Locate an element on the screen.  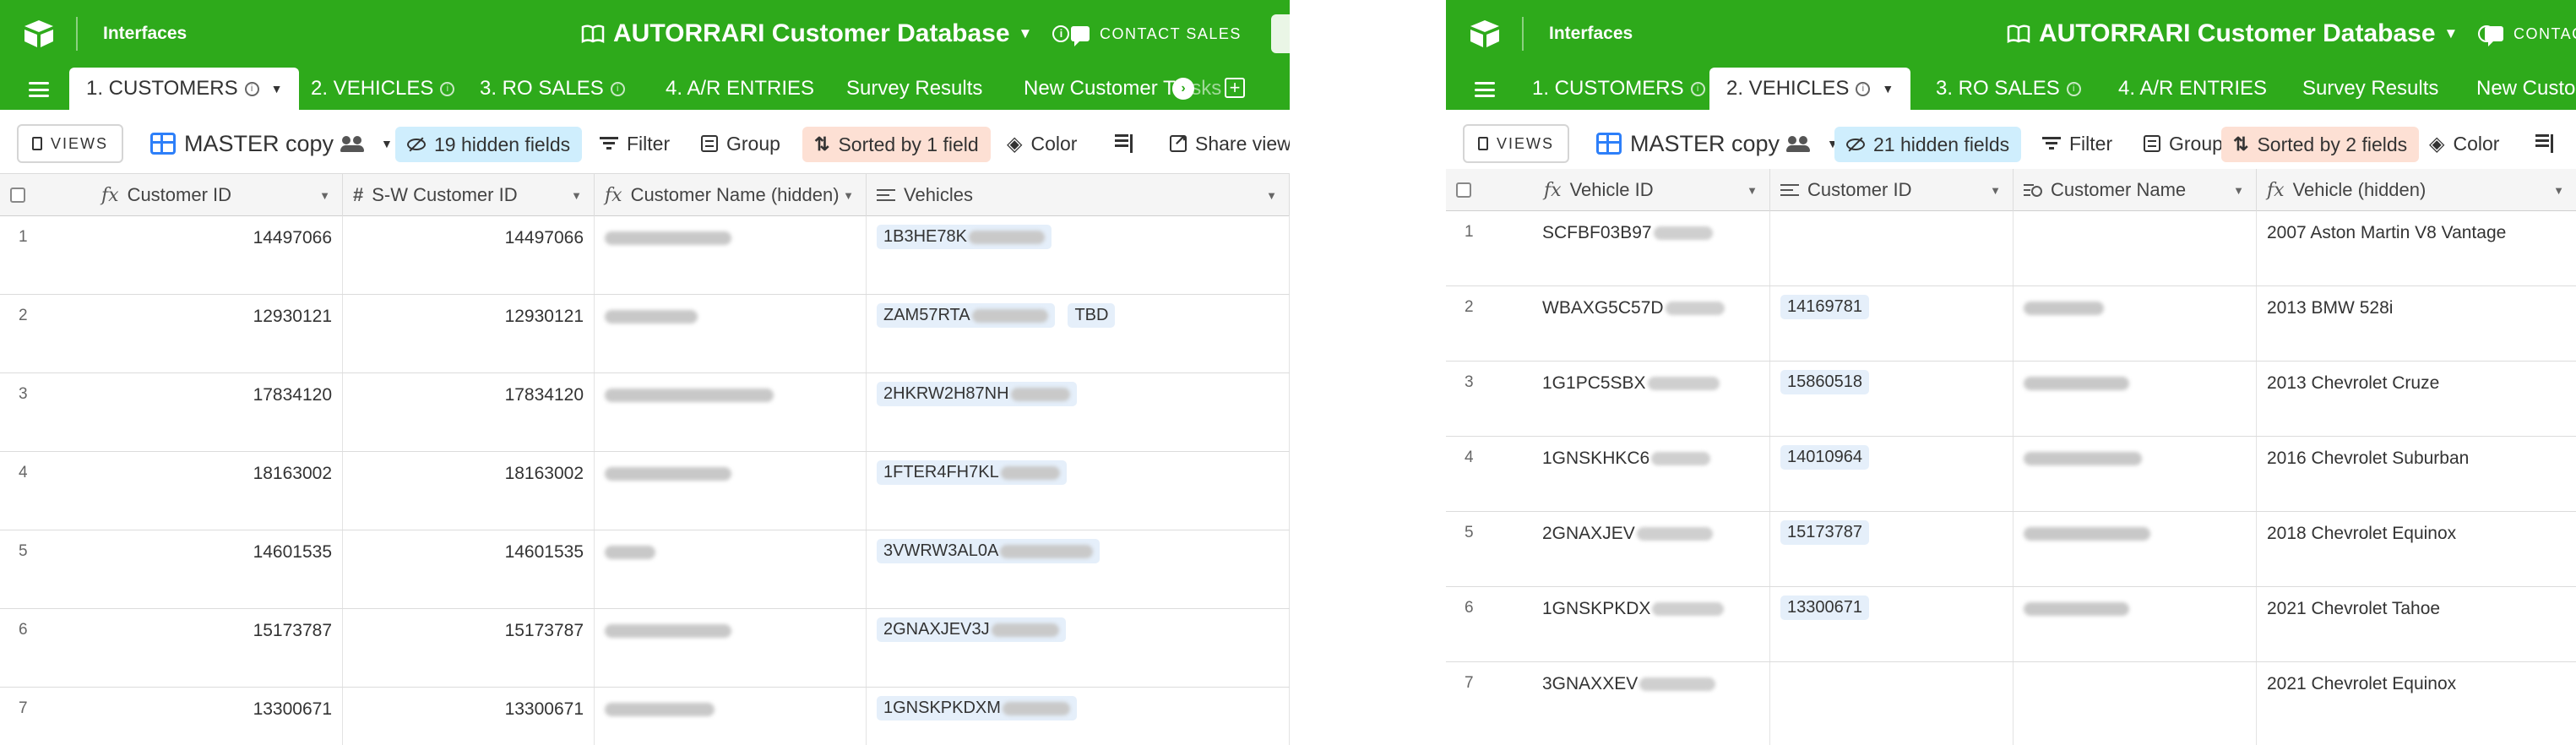
info-icon: i is located at coordinates (1061, 33).